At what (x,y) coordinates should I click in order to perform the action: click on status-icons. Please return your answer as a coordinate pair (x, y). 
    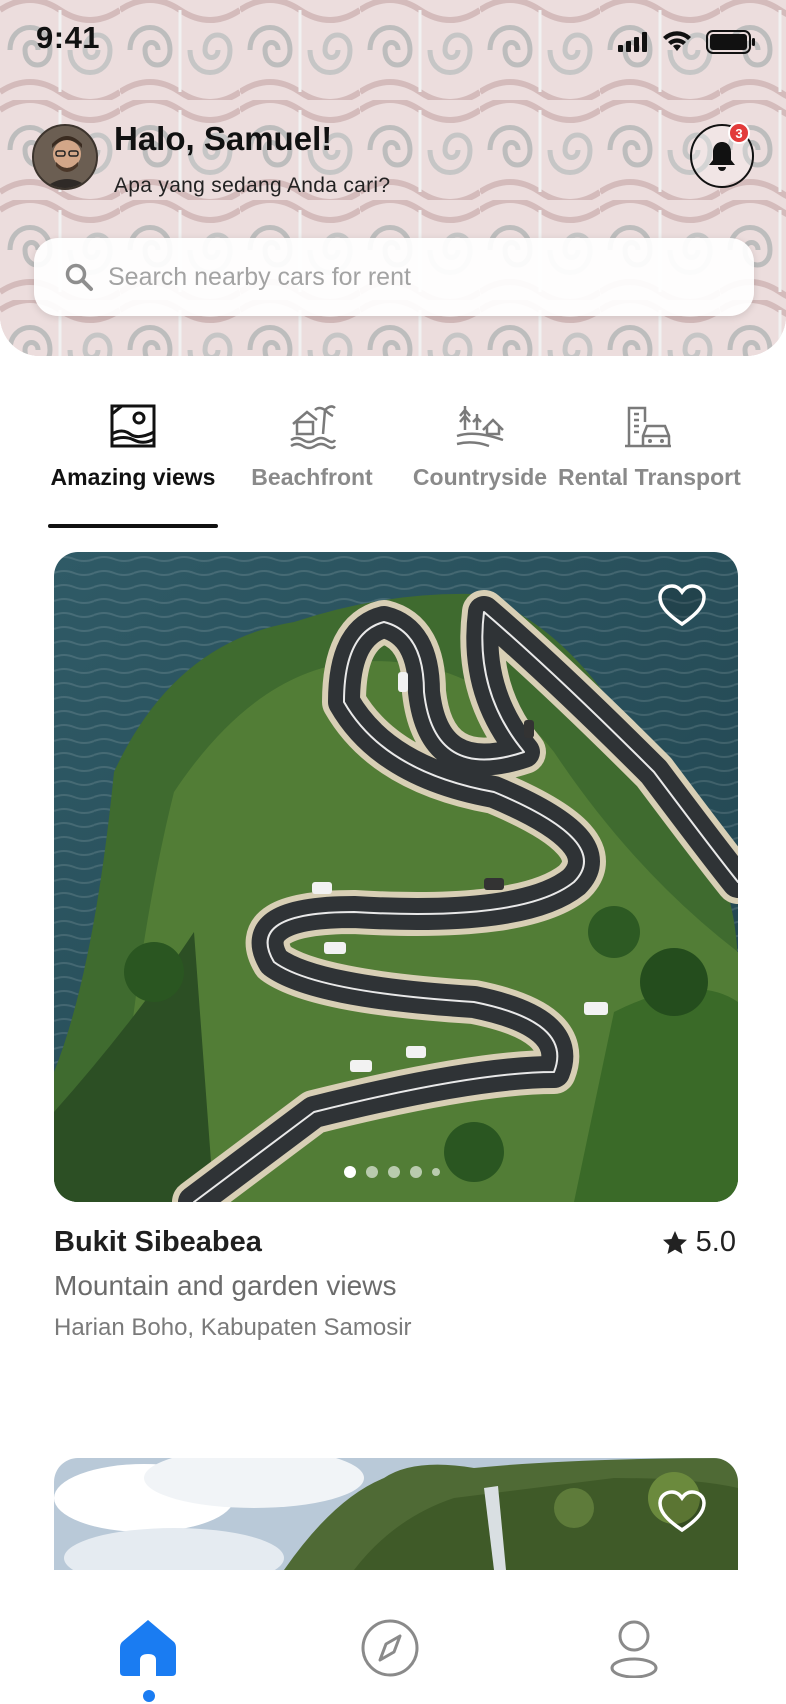
    Looking at the image, I should click on (687, 42).